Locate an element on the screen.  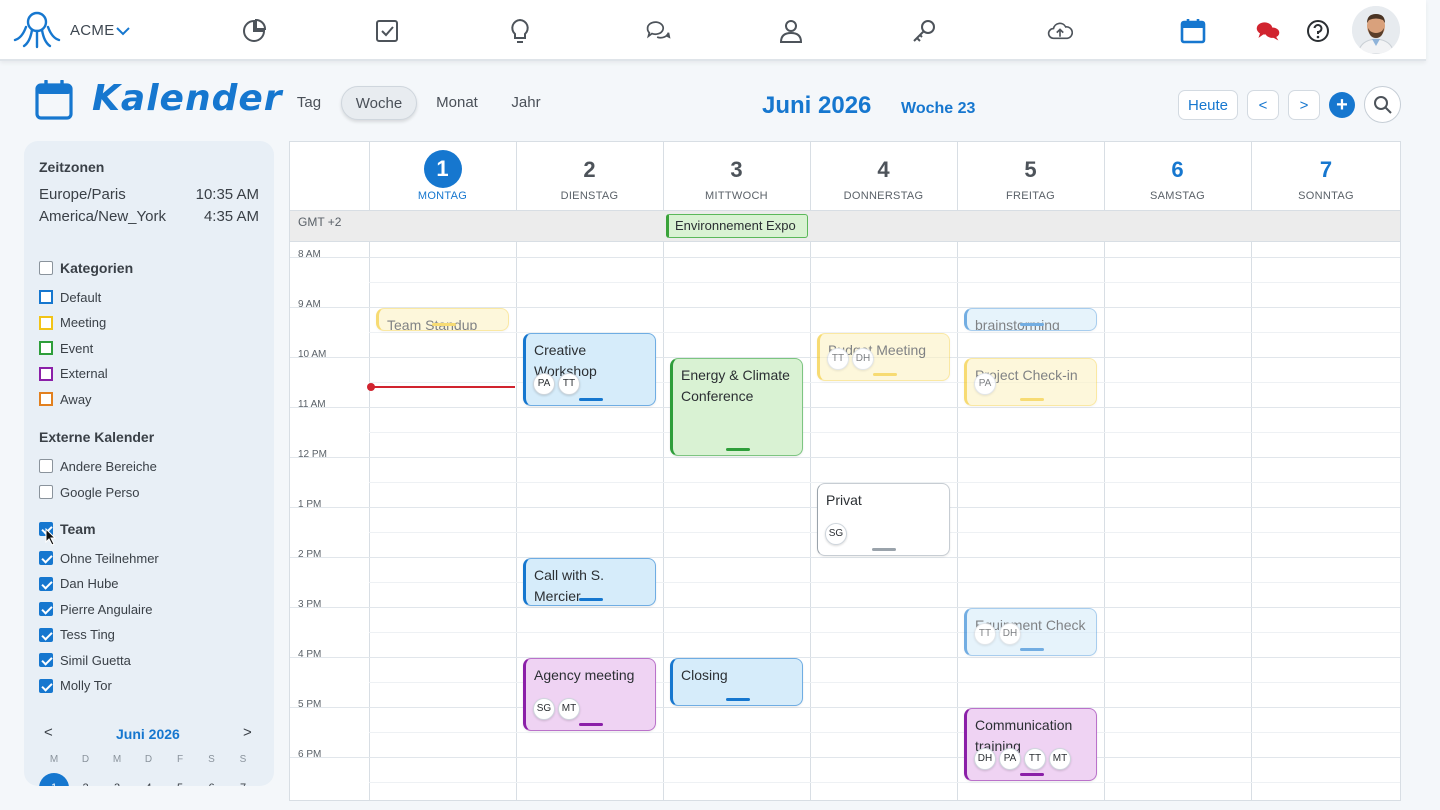
chevron-down-icon is located at coordinates (123, 31).